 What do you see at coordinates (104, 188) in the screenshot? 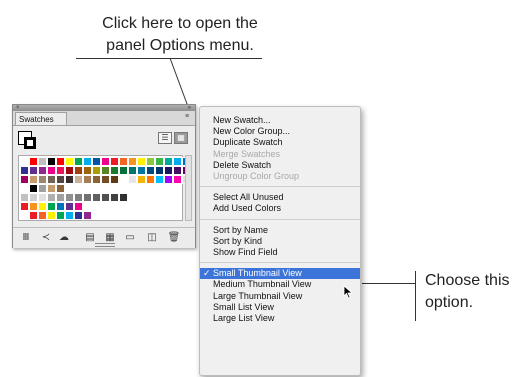
I see `swatch-grid` at bounding box center [104, 188].